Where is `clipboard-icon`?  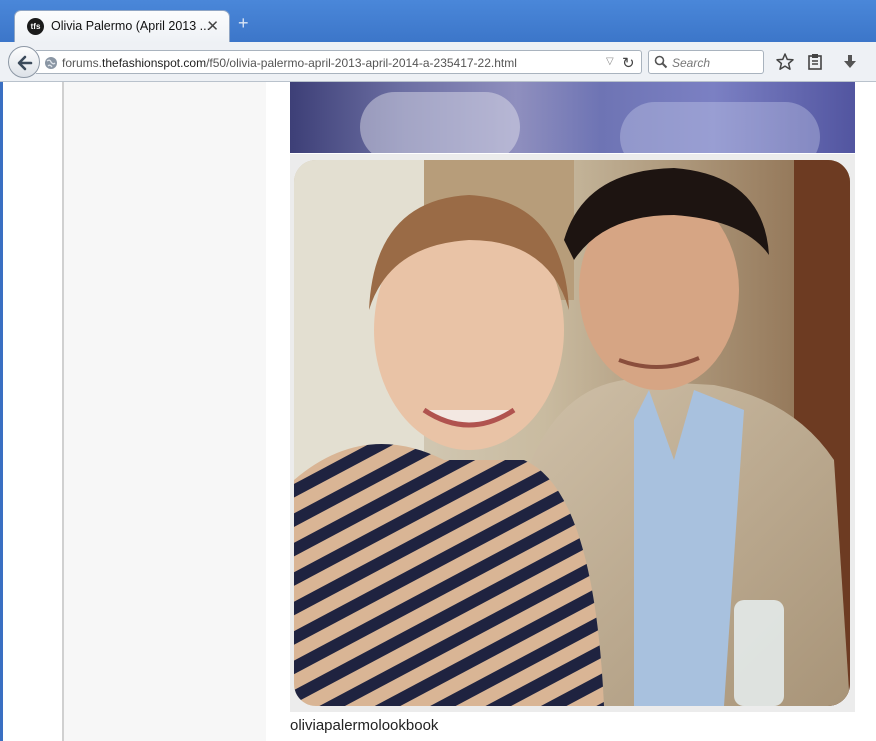
clipboard-icon is located at coordinates (815, 62).